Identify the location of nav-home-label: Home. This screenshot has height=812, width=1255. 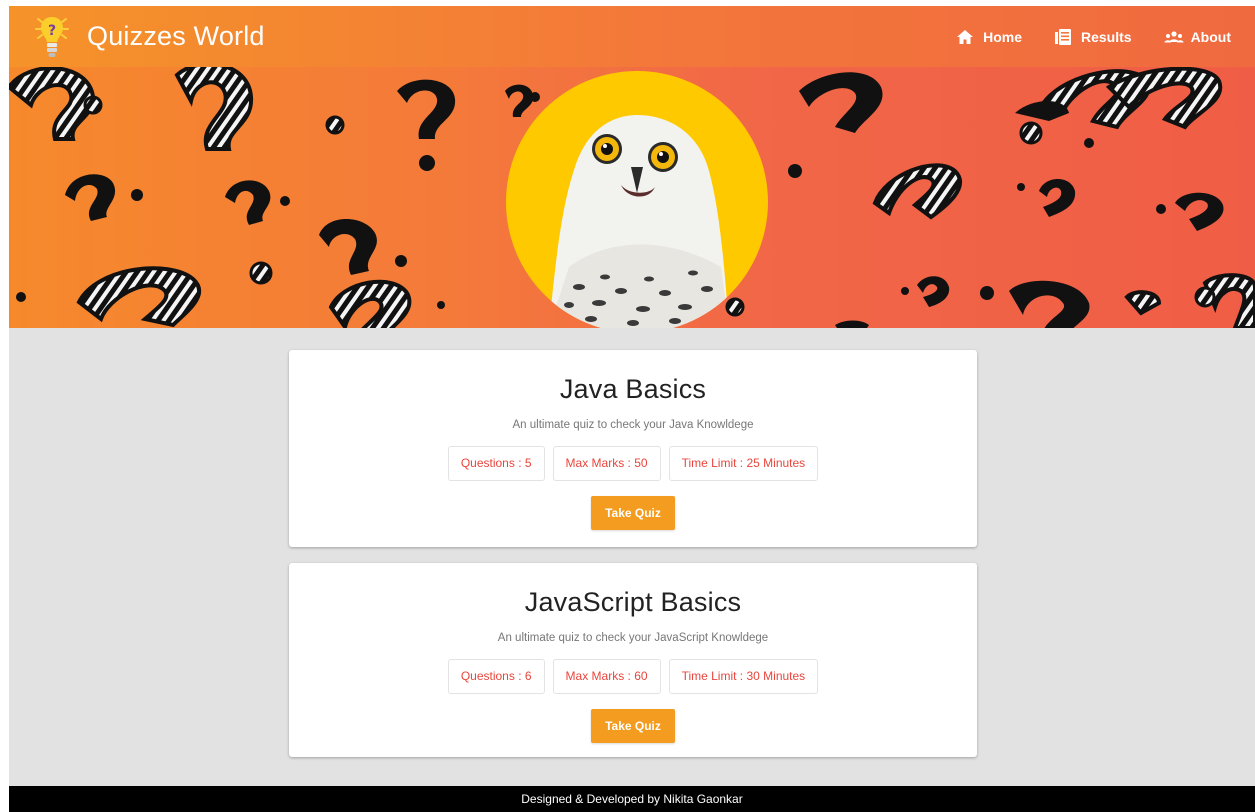
(1002, 36).